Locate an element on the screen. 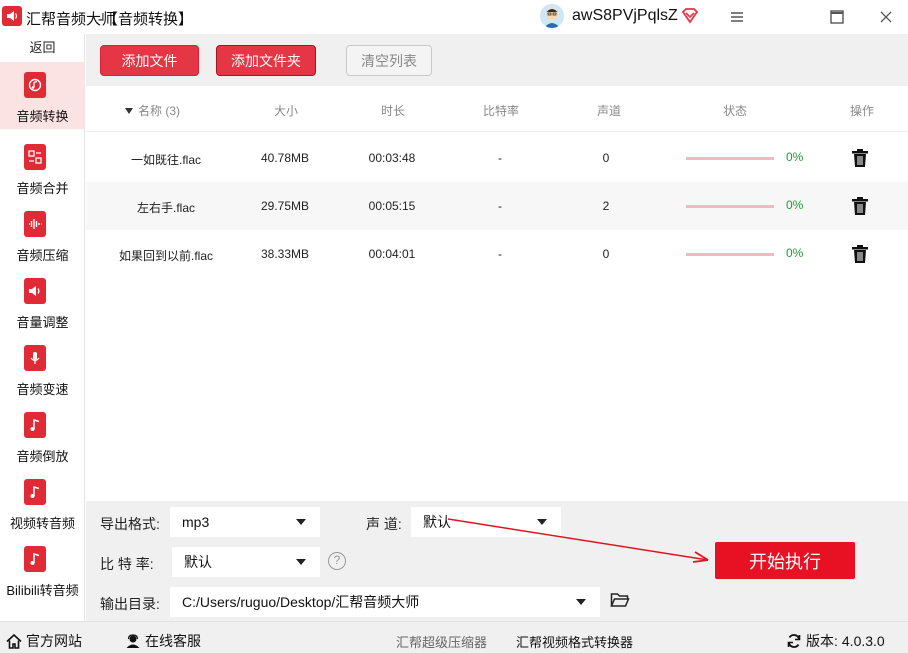 Image resolution: width=908 pixels, height=653 pixels. close-icon is located at coordinates (886, 17).